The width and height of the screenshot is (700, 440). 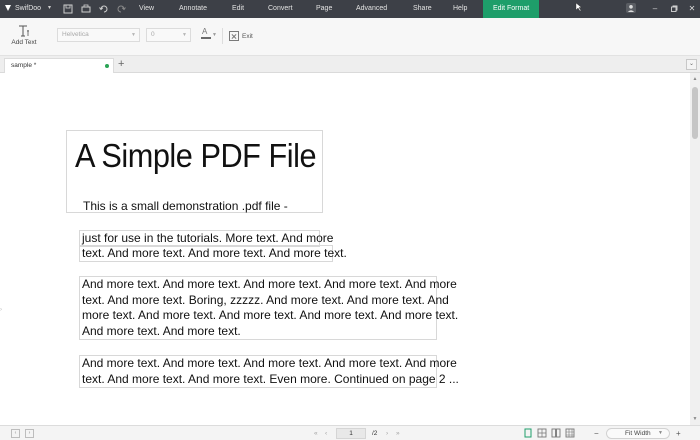 What do you see at coordinates (542, 433) in the screenshot?
I see `continuous-view-icon` at bounding box center [542, 433].